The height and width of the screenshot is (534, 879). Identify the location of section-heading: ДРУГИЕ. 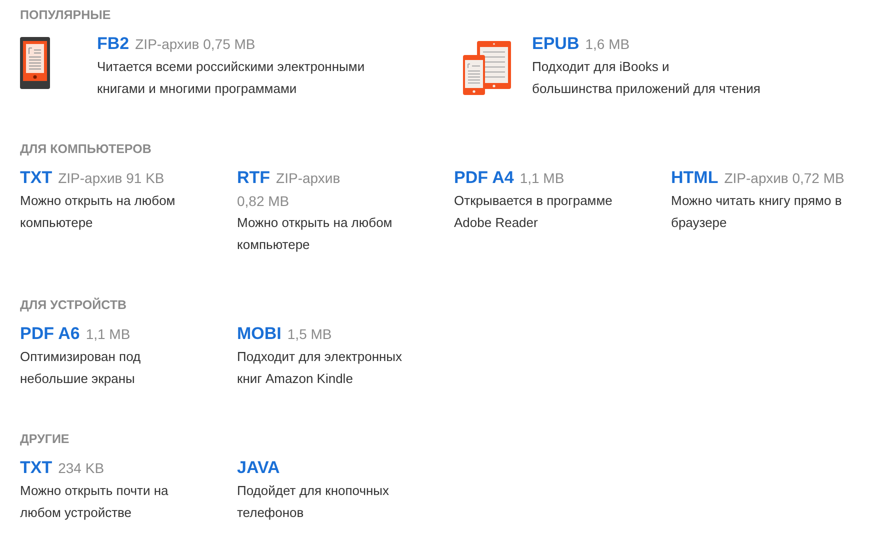
(45, 439).